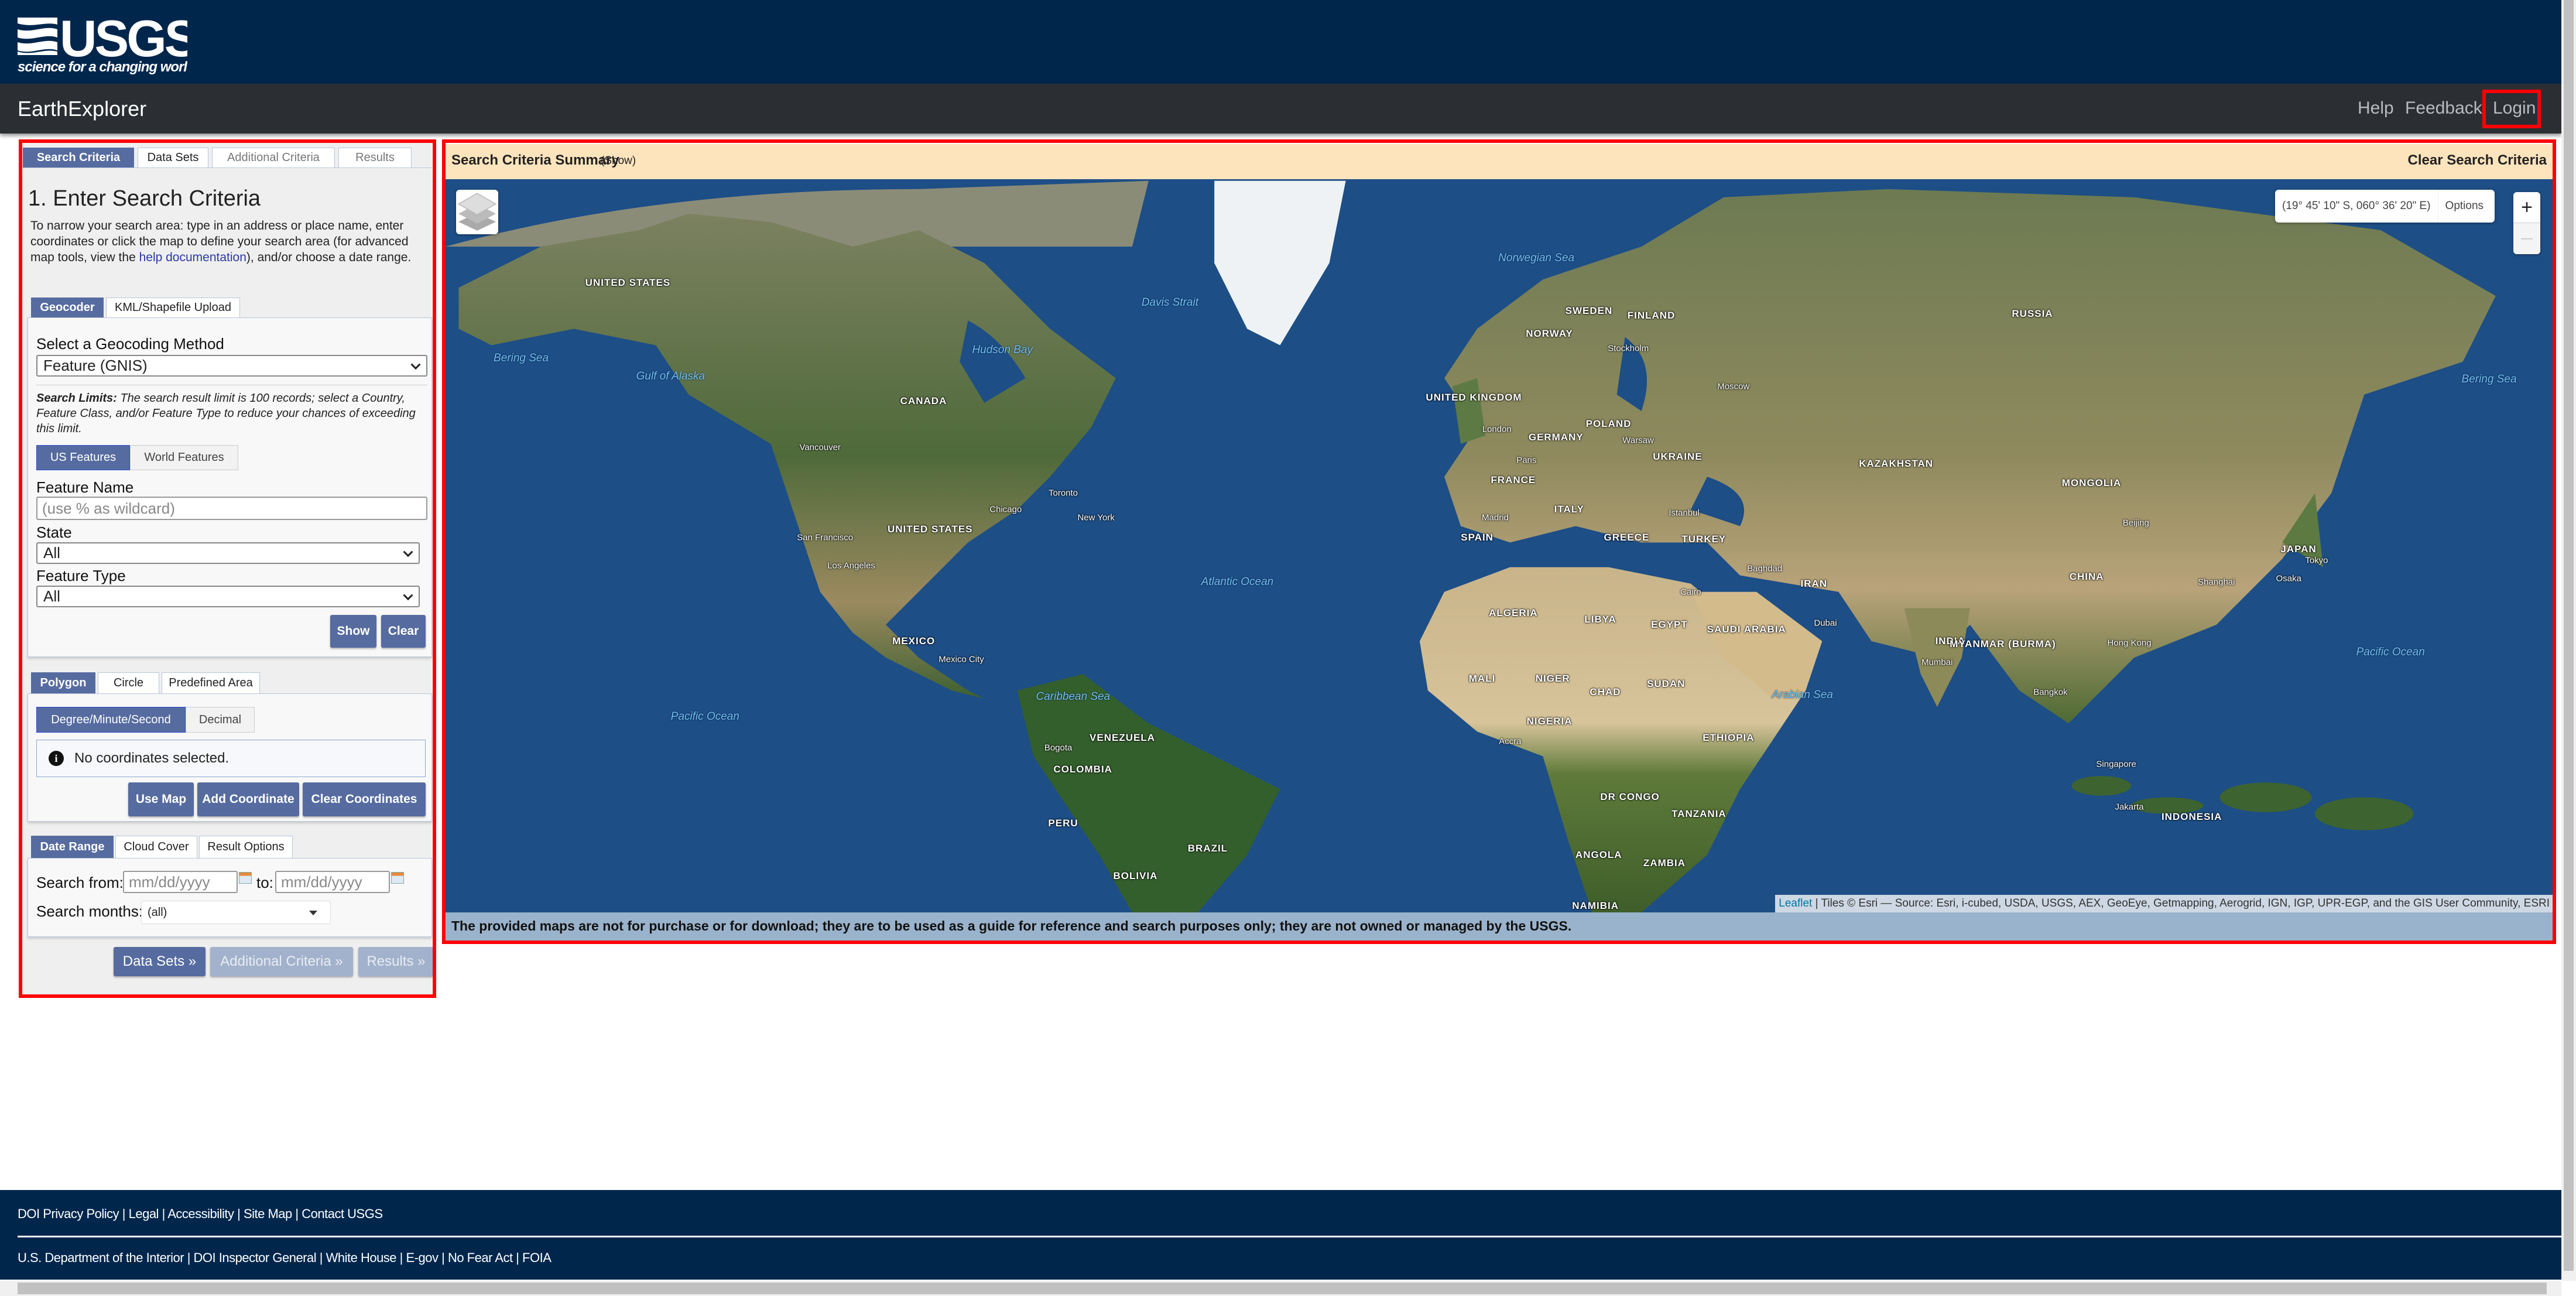 This screenshot has width=2576, height=1296. I want to click on footer-link: DOI Privacy Policy, so click(68, 1213).